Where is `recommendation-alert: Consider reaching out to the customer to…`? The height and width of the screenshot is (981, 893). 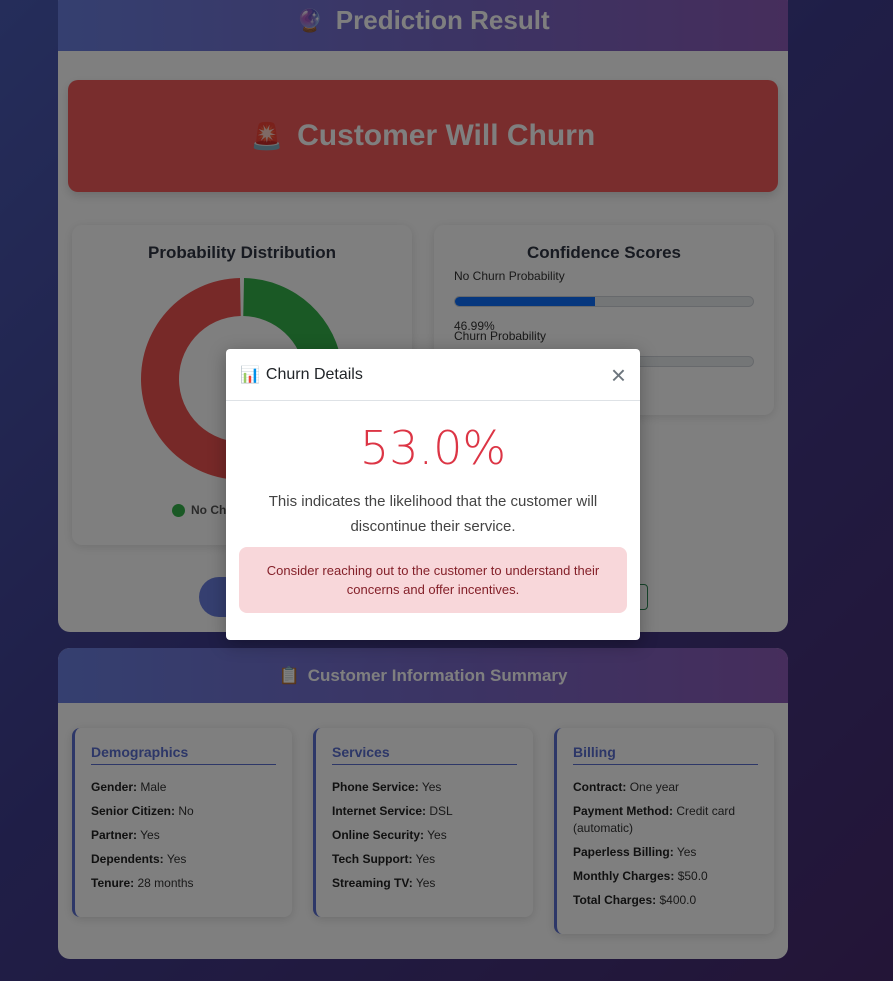
recommendation-alert: Consider reaching out to the customer to… is located at coordinates (433, 580).